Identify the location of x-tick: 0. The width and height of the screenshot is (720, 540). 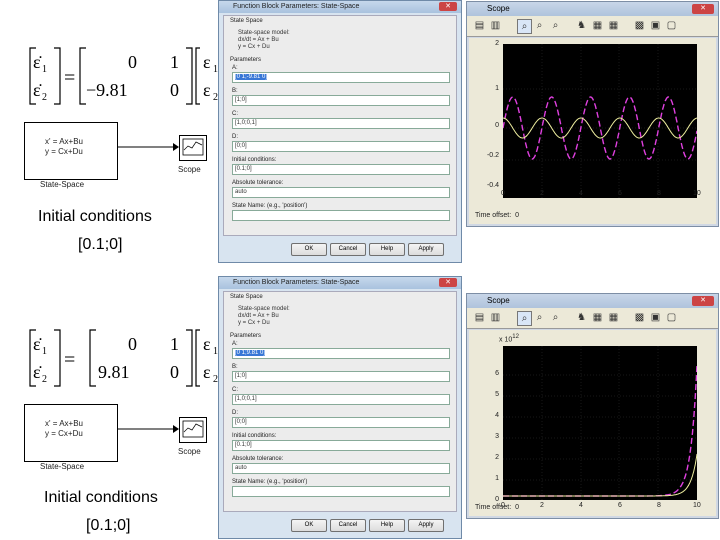
(503, 193).